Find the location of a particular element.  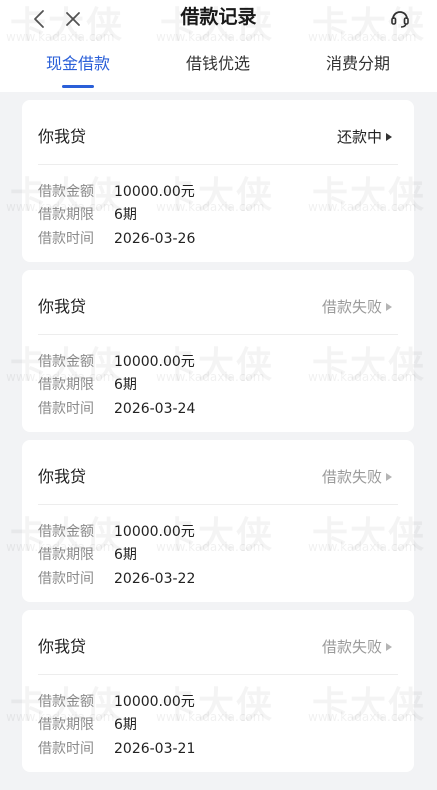

loan-type-tabs: 现金借款 借钱优选 消费分期 is located at coordinates (218, 68).